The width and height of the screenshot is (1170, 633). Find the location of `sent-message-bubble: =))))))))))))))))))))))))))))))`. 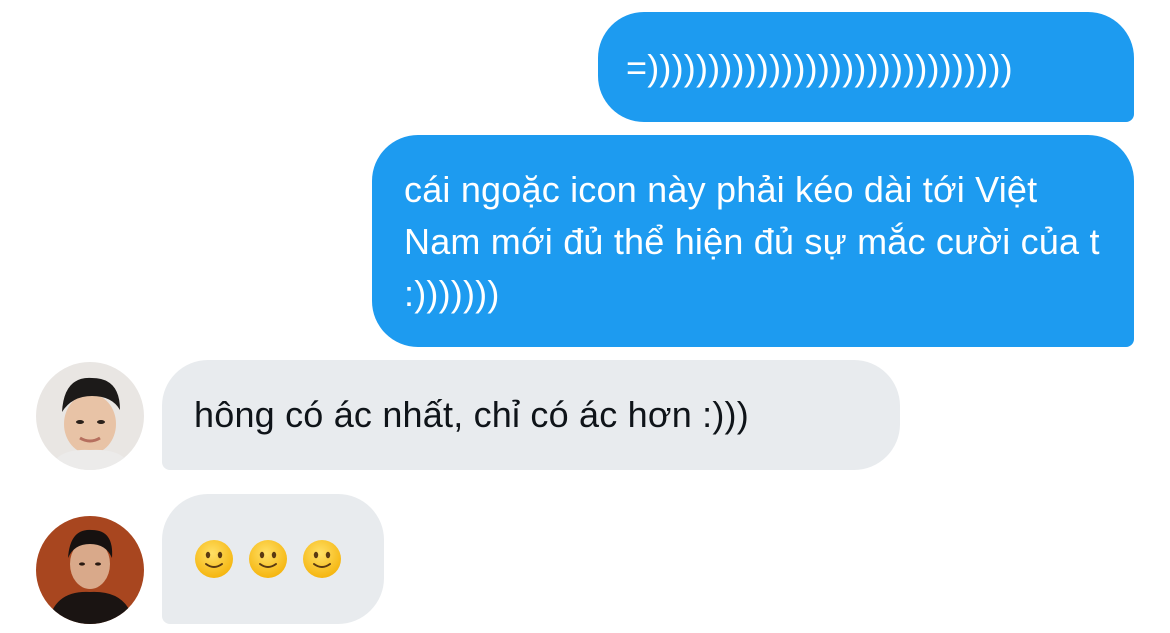

sent-message-bubble: =)))))))))))))))))))))))))))))) is located at coordinates (866, 67).